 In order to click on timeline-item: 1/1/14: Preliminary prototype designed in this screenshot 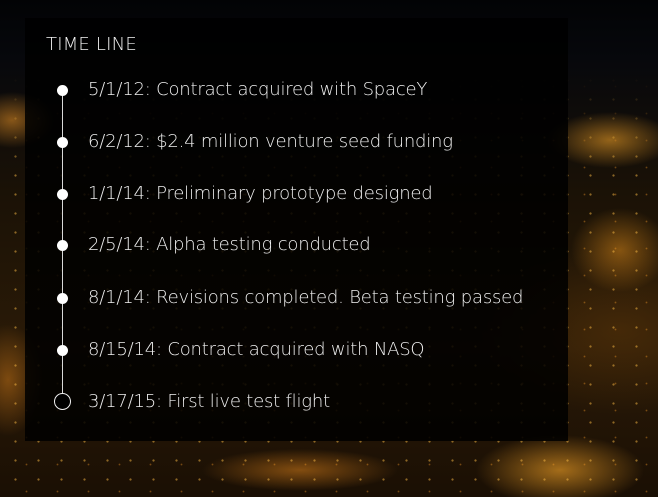, I will do `click(290, 195)`.